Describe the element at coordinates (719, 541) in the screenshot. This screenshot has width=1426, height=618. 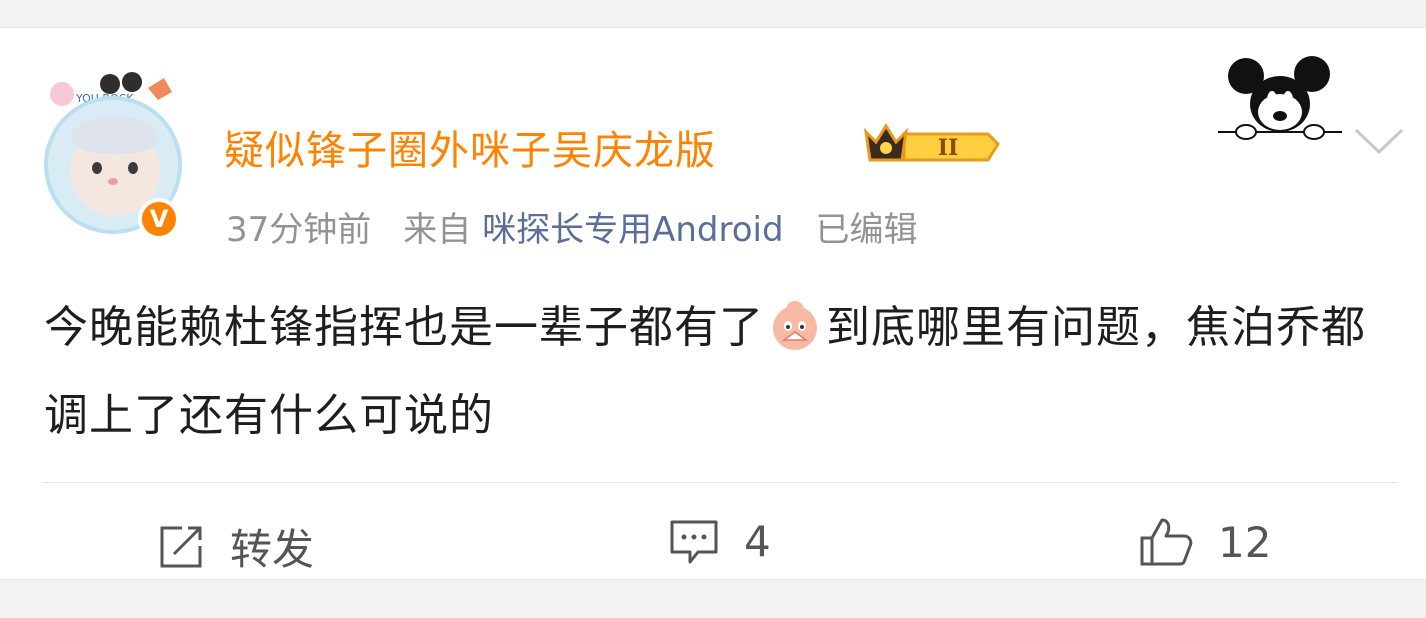
I see `comment-button: 4` at that location.